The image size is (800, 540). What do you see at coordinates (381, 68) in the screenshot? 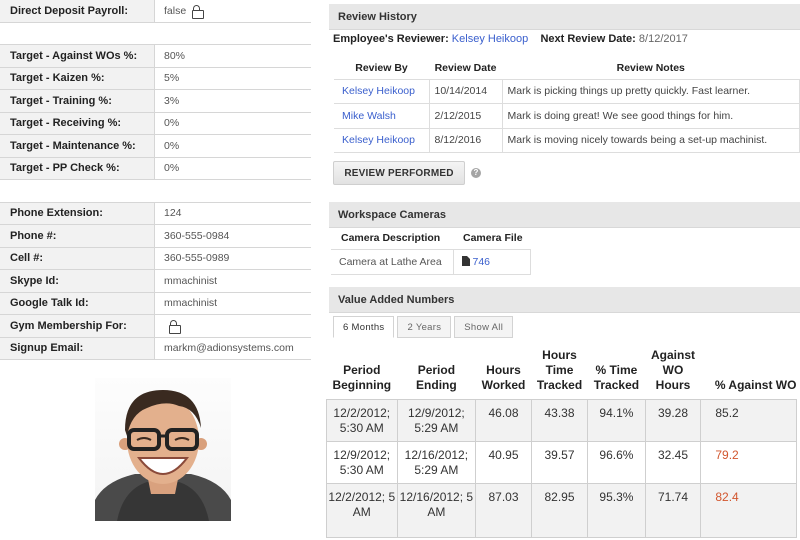
I see `column-header: Review By` at bounding box center [381, 68].